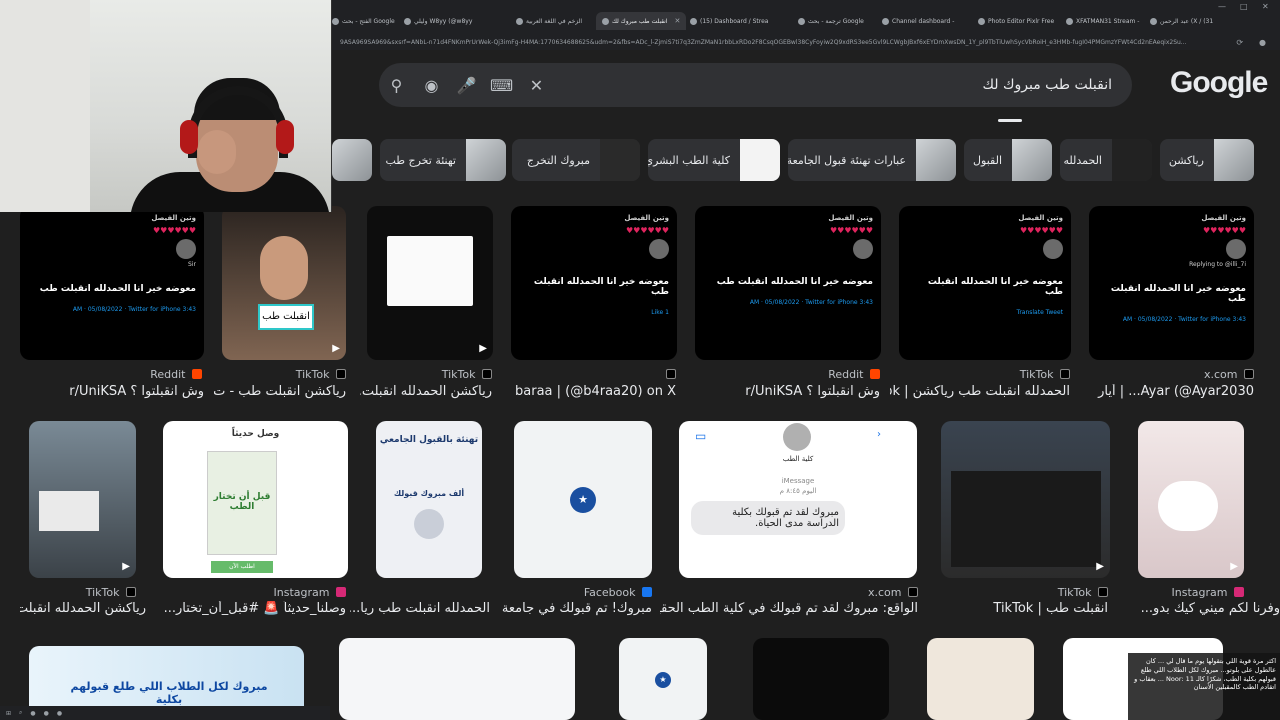  Describe the element at coordinates (797, 437) in the screenshot. I see `contact-avatar` at that location.